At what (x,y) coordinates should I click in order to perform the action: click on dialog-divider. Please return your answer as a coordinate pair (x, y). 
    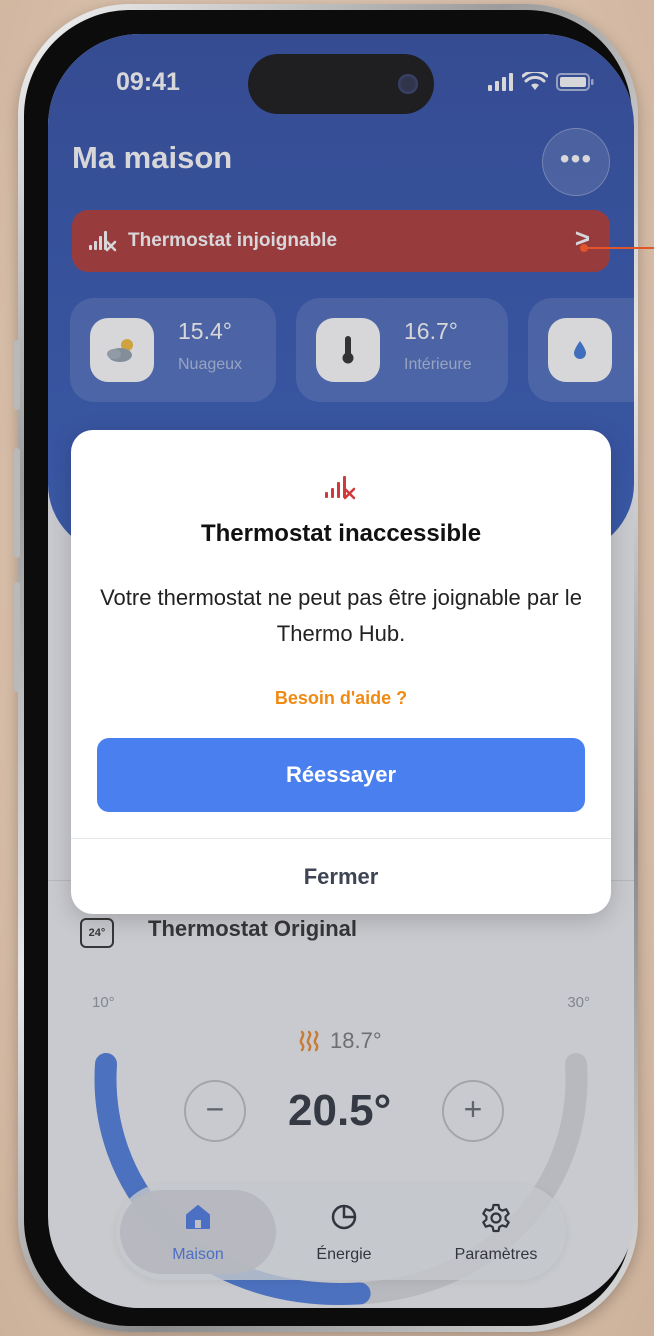
    Looking at the image, I should click on (341, 838).